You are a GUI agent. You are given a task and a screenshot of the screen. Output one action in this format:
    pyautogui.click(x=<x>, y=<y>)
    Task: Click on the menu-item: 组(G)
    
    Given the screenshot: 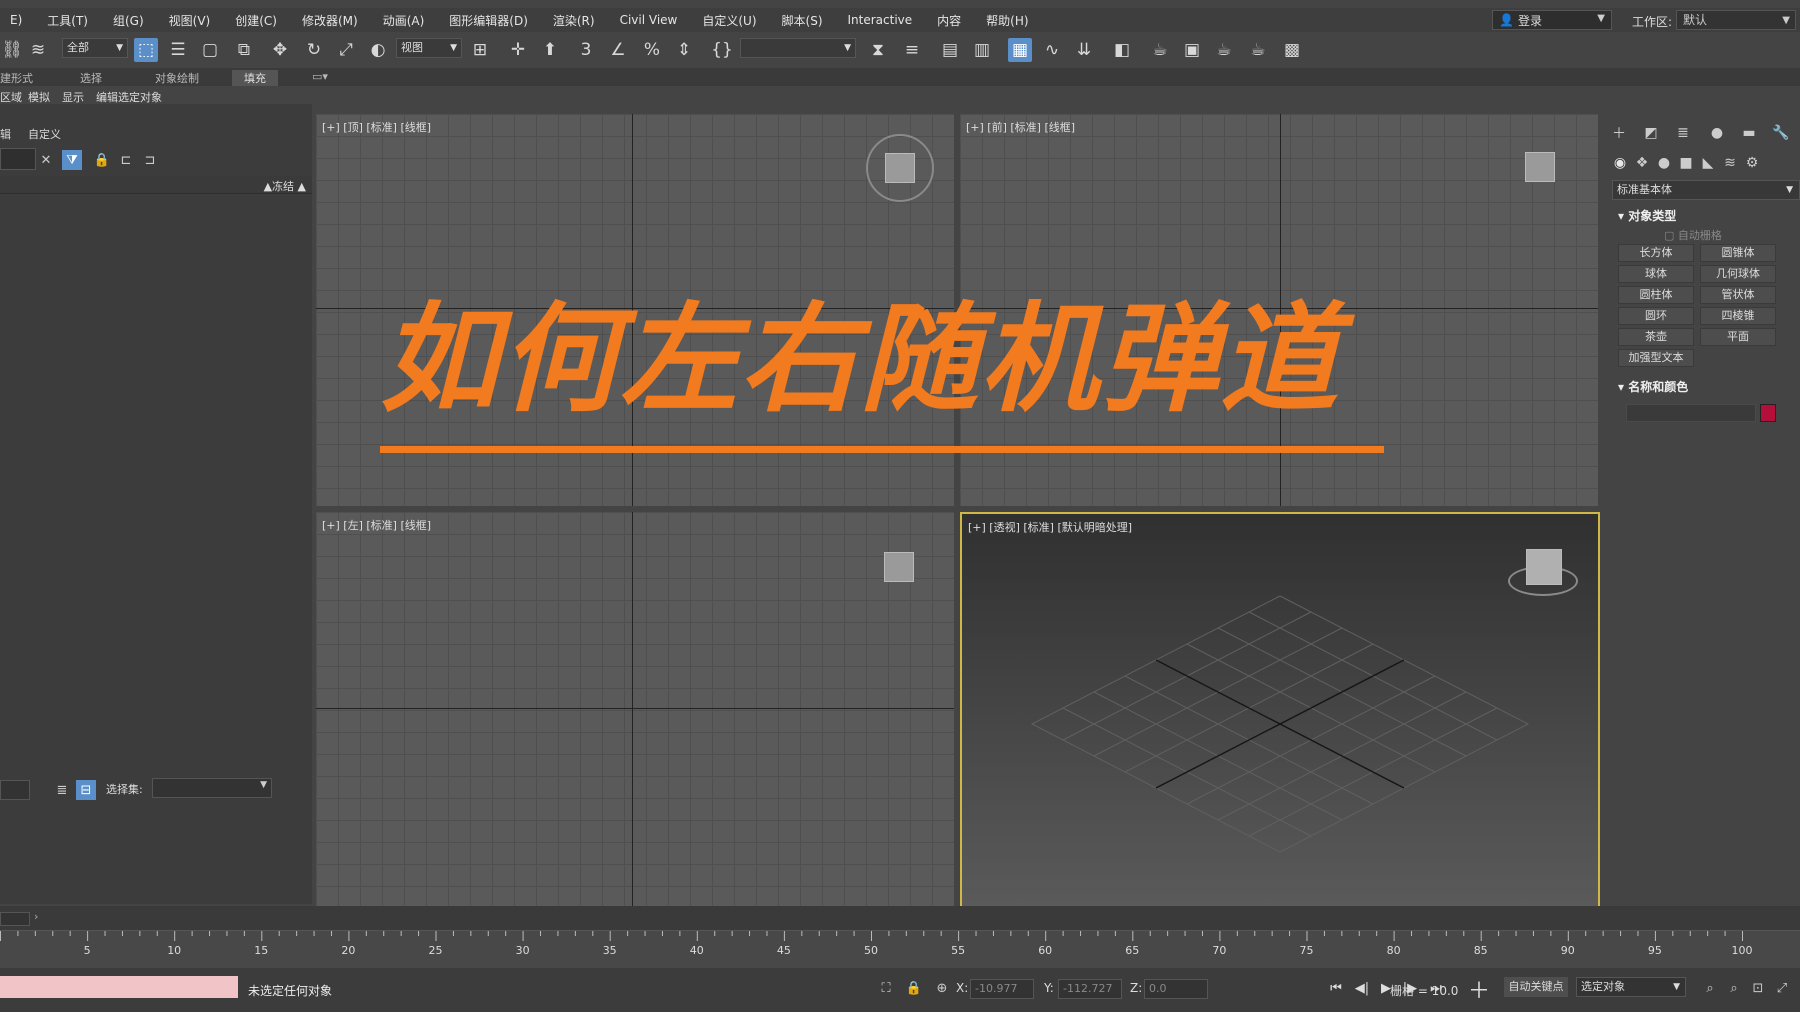 What is the action you would take?
    pyautogui.click(x=131, y=20)
    